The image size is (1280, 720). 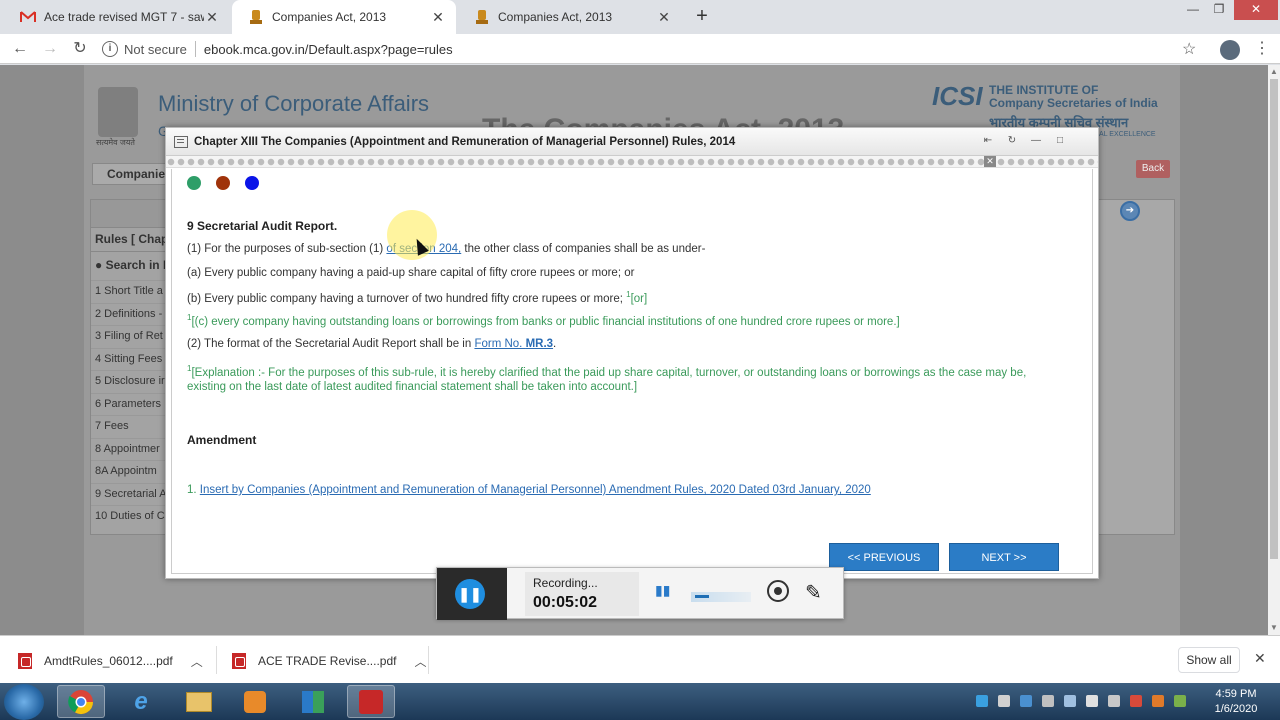 I want to click on ministry-title: Ministry of Corporate Affairs, so click(x=294, y=103).